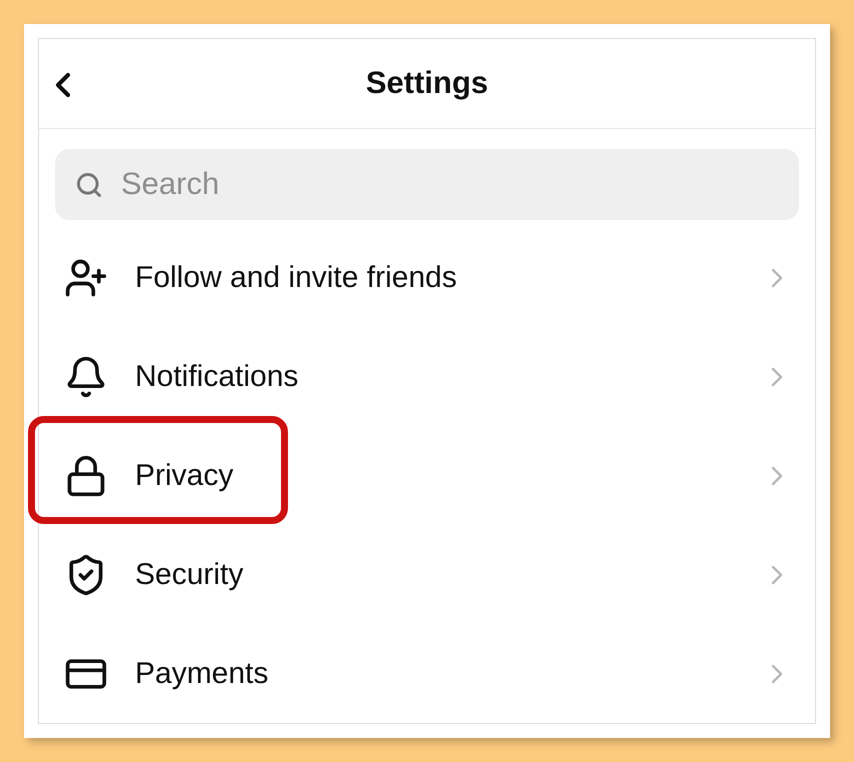 Image resolution: width=854 pixels, height=762 pixels. What do you see at coordinates (184, 476) in the screenshot?
I see `row-label: Privacy` at bounding box center [184, 476].